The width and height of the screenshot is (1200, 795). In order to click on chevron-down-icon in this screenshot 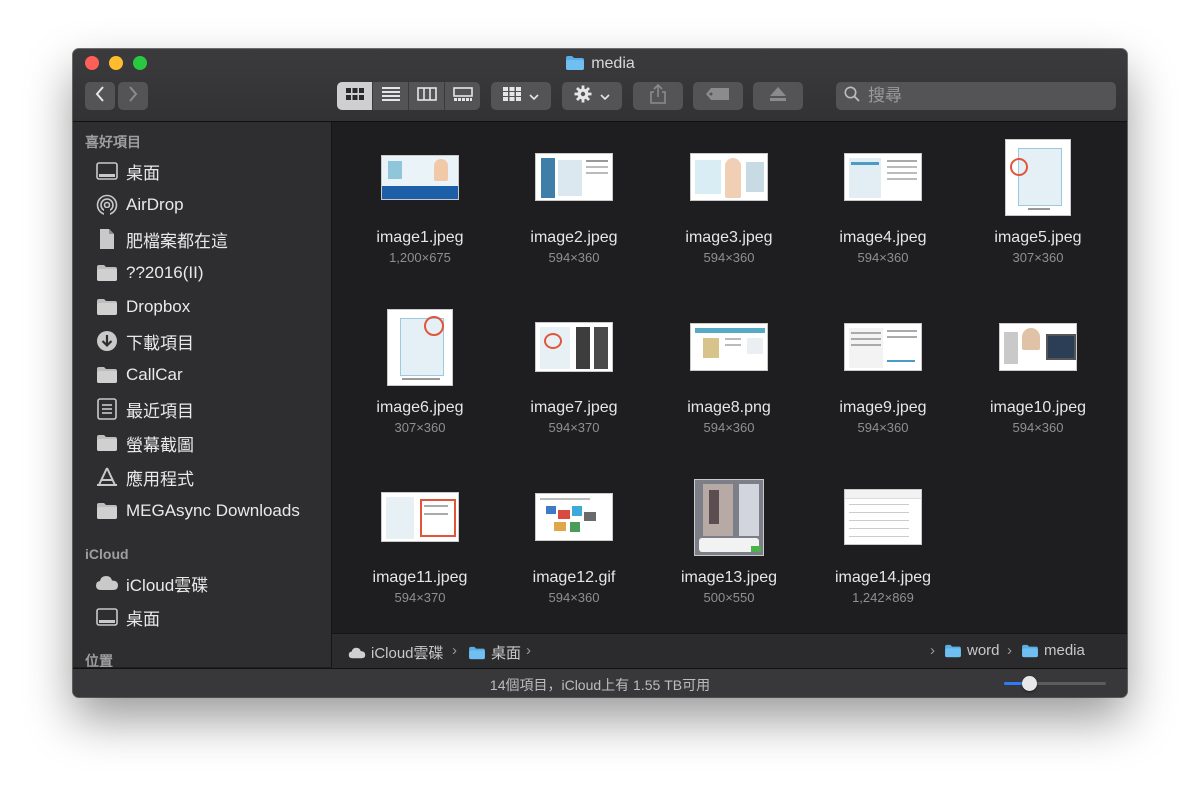, I will do `click(534, 96)`.